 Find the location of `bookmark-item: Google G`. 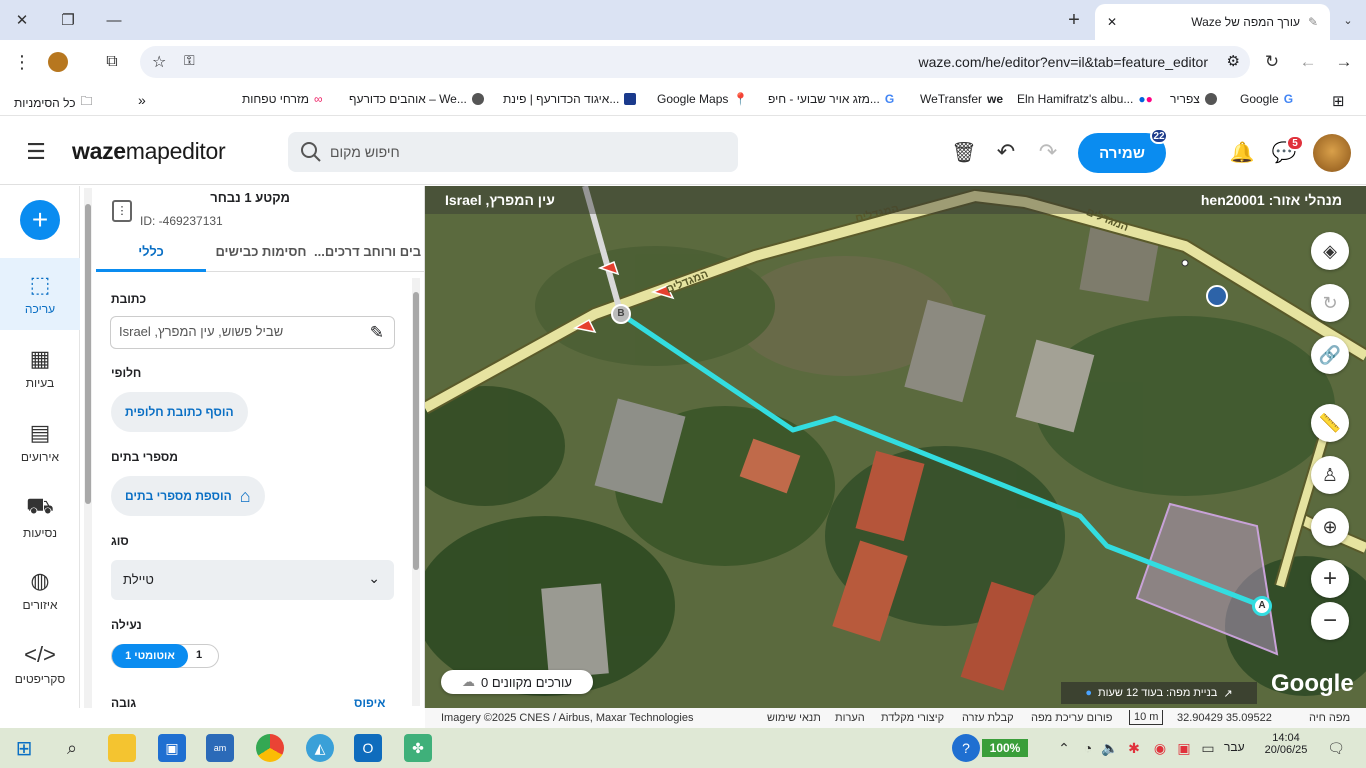

bookmark-item: Google G is located at coordinates (1266, 99).